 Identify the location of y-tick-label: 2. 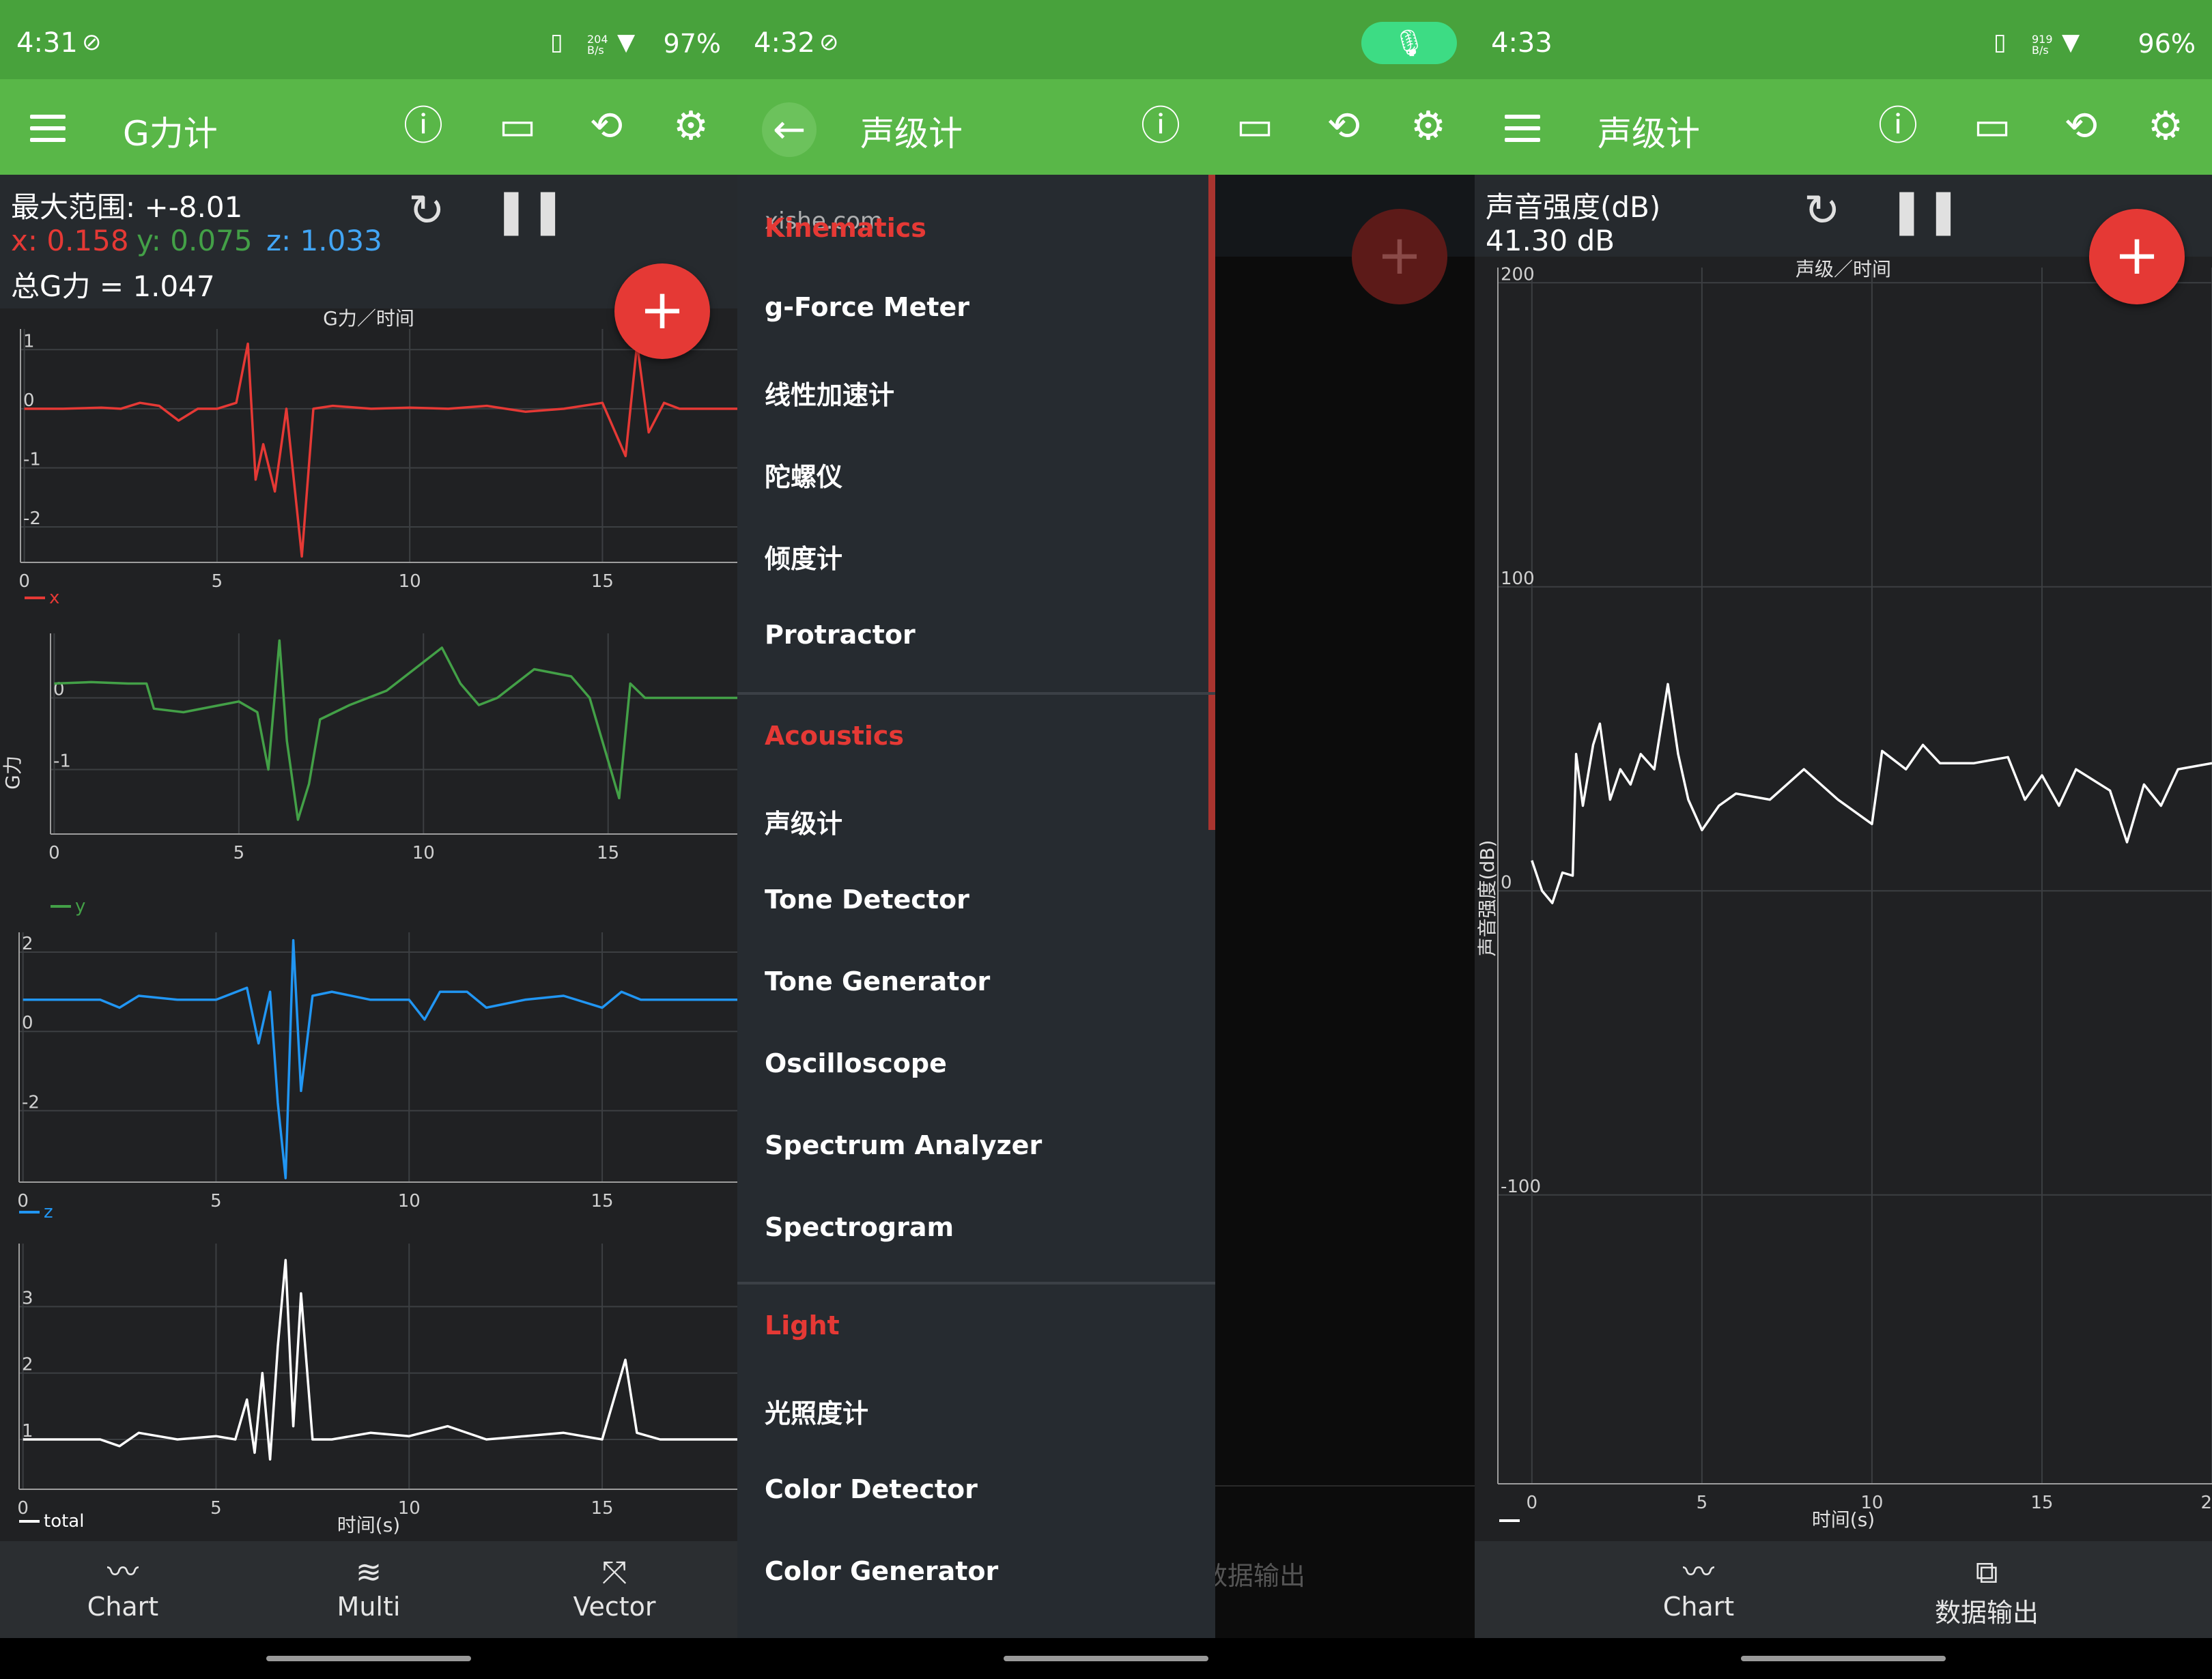
(27, 1365).